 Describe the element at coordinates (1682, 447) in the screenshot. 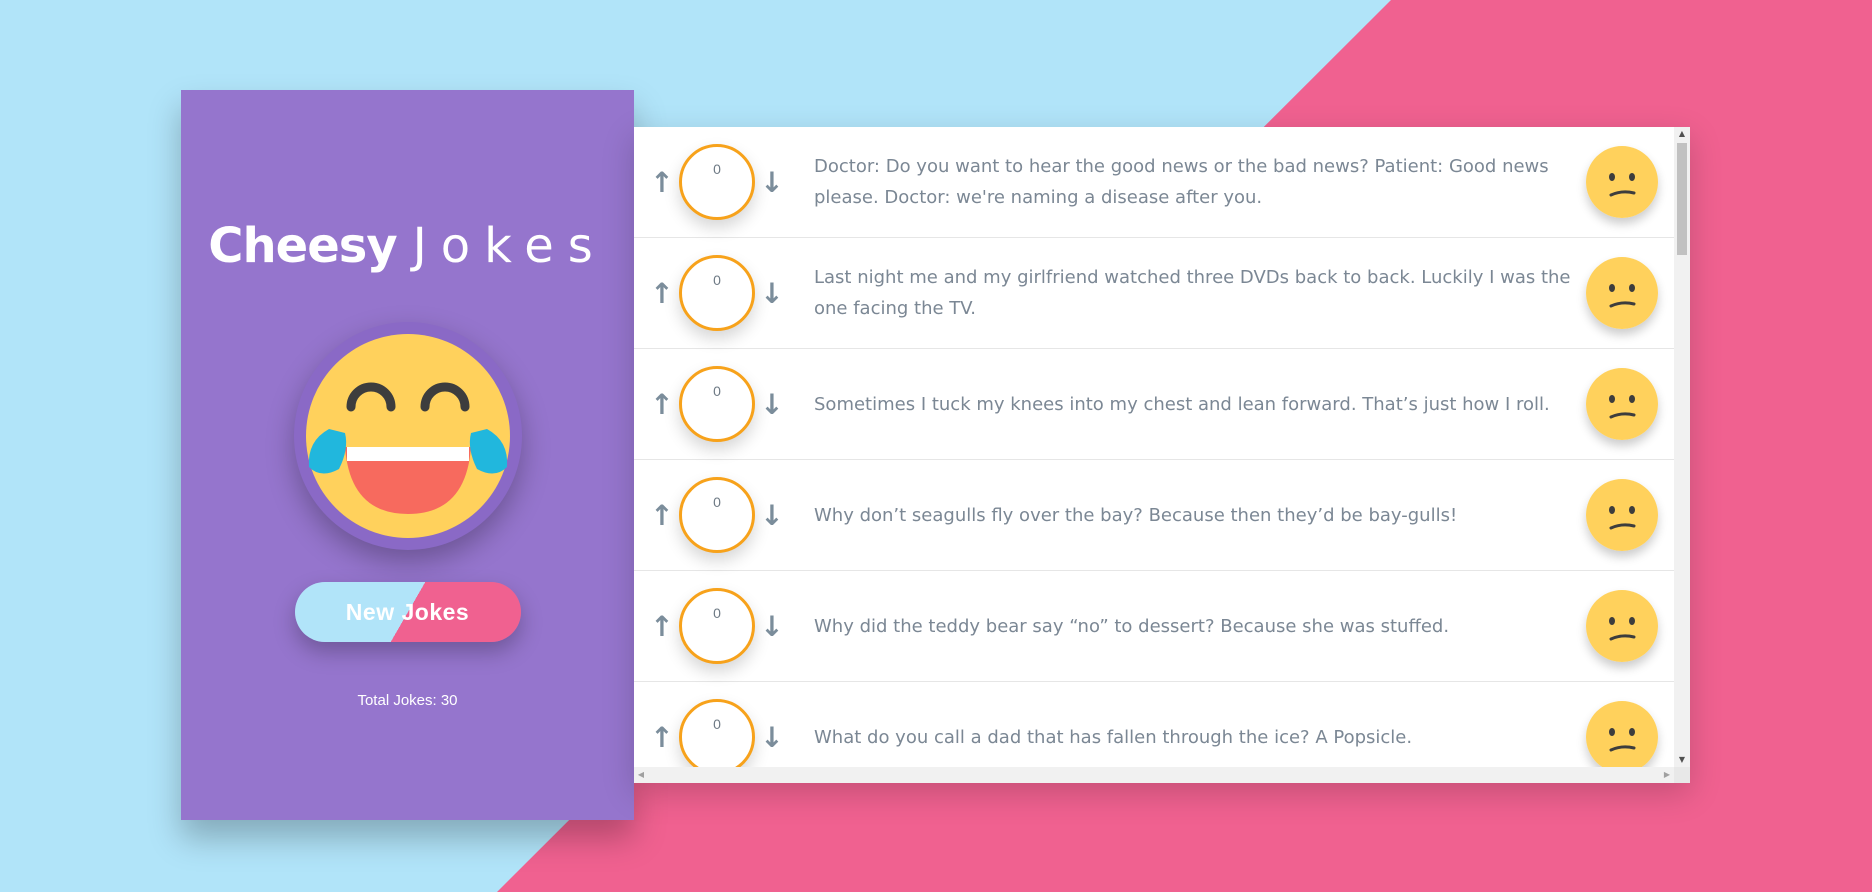

I see `vertical-scrollbar: ▲ ▼` at that location.